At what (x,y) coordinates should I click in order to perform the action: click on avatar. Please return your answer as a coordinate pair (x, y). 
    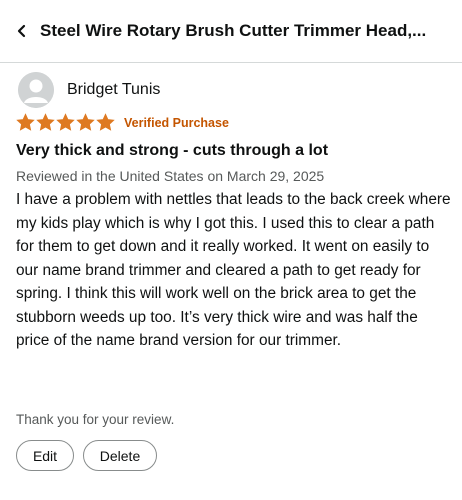
    Looking at the image, I should click on (36, 90).